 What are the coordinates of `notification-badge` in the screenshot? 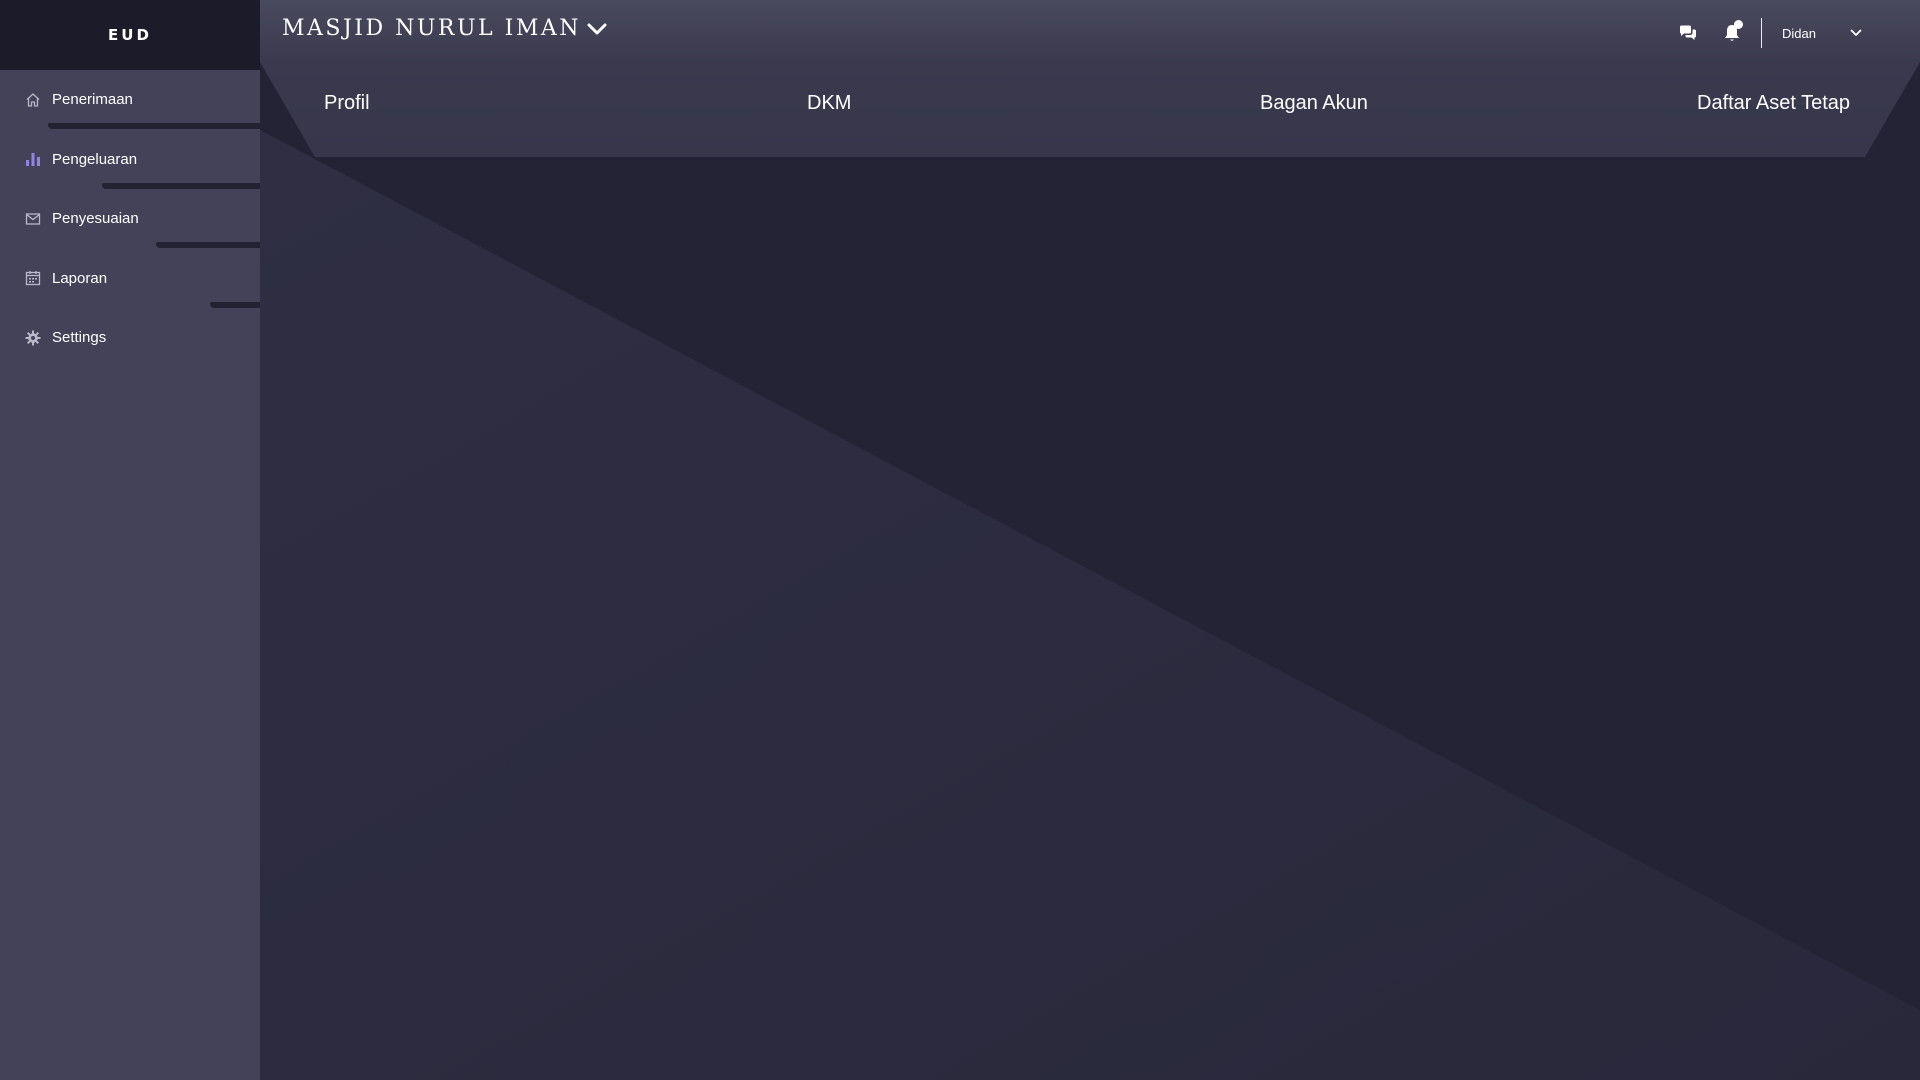 It's located at (1738, 24).